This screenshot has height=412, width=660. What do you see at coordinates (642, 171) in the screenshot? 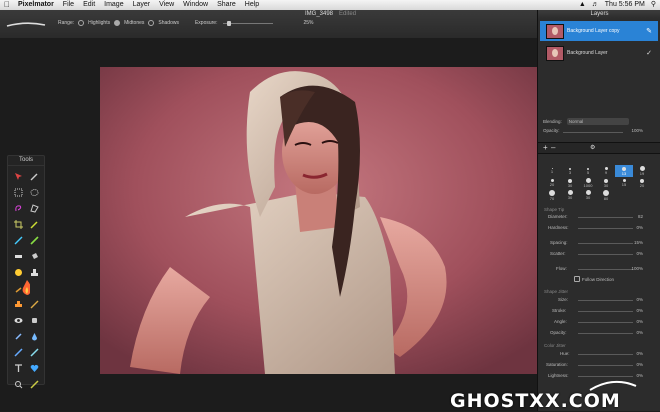
I see `brush-preset: 19` at bounding box center [642, 171].